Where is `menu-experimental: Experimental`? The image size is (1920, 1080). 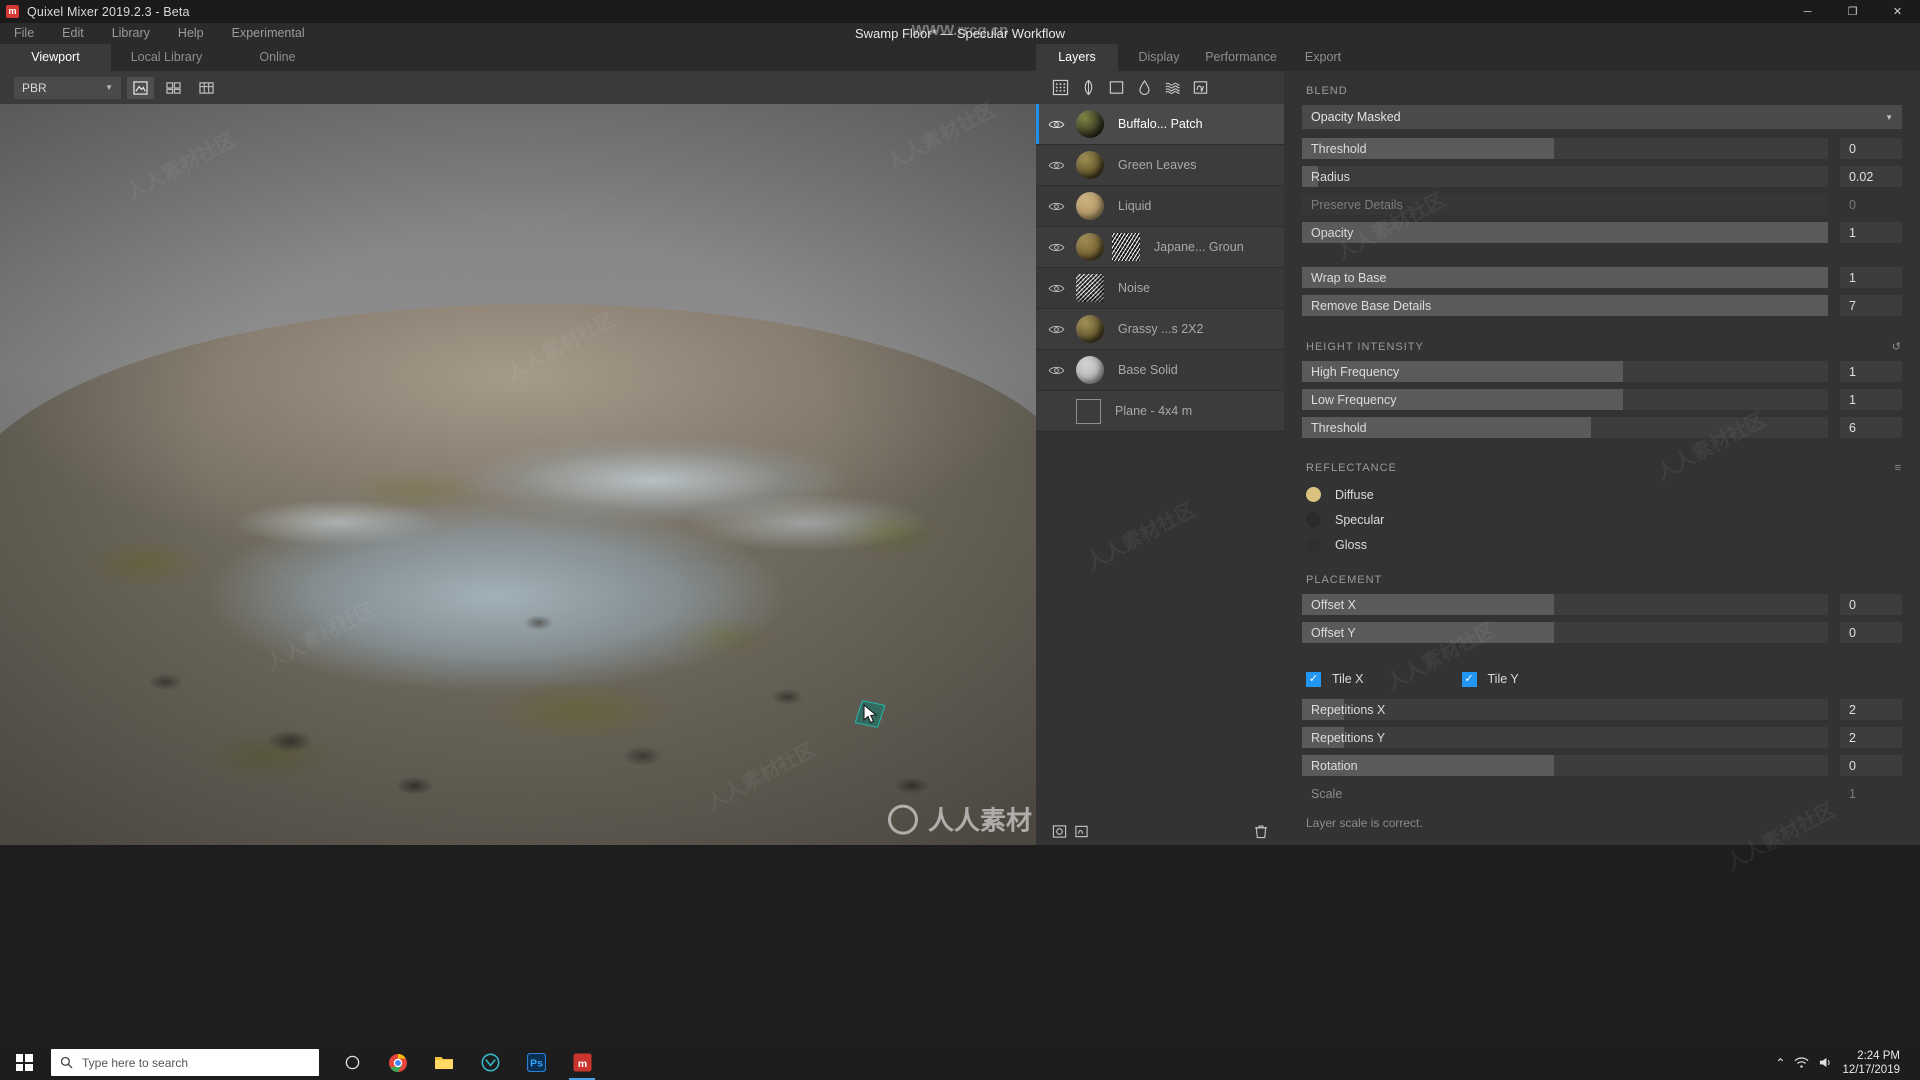 menu-experimental: Experimental is located at coordinates (268, 33).